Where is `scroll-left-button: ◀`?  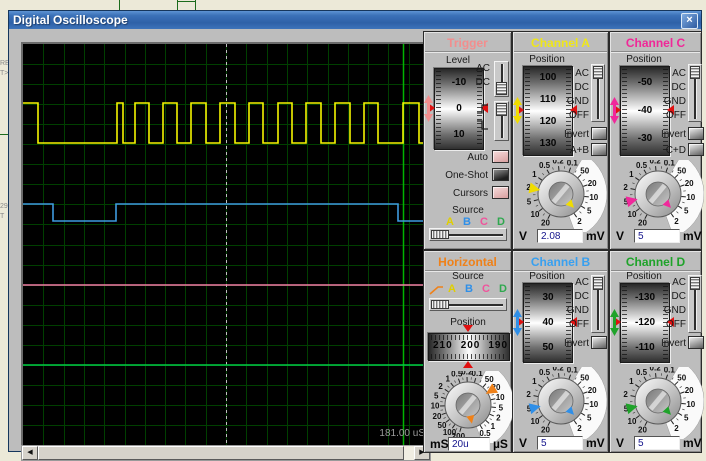
scroll-left-button: ◀ is located at coordinates (30, 453).